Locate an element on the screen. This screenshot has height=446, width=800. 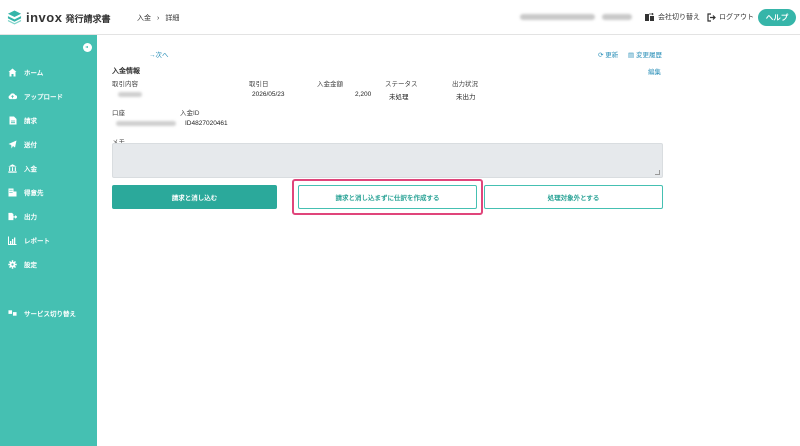
send-icon is located at coordinates (12, 144).